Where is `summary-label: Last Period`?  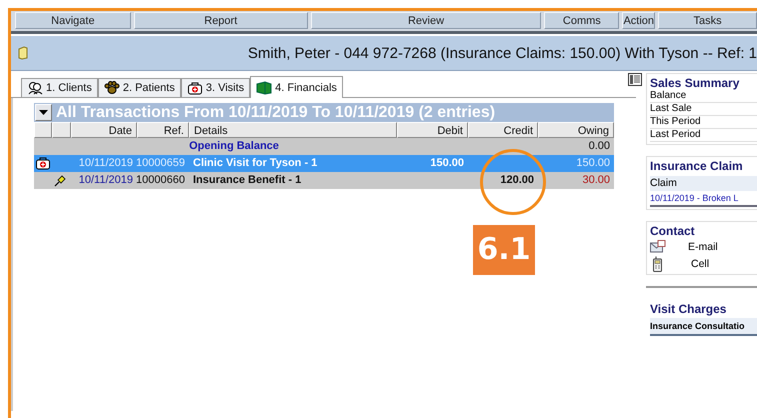 summary-label: Last Period is located at coordinates (703, 135).